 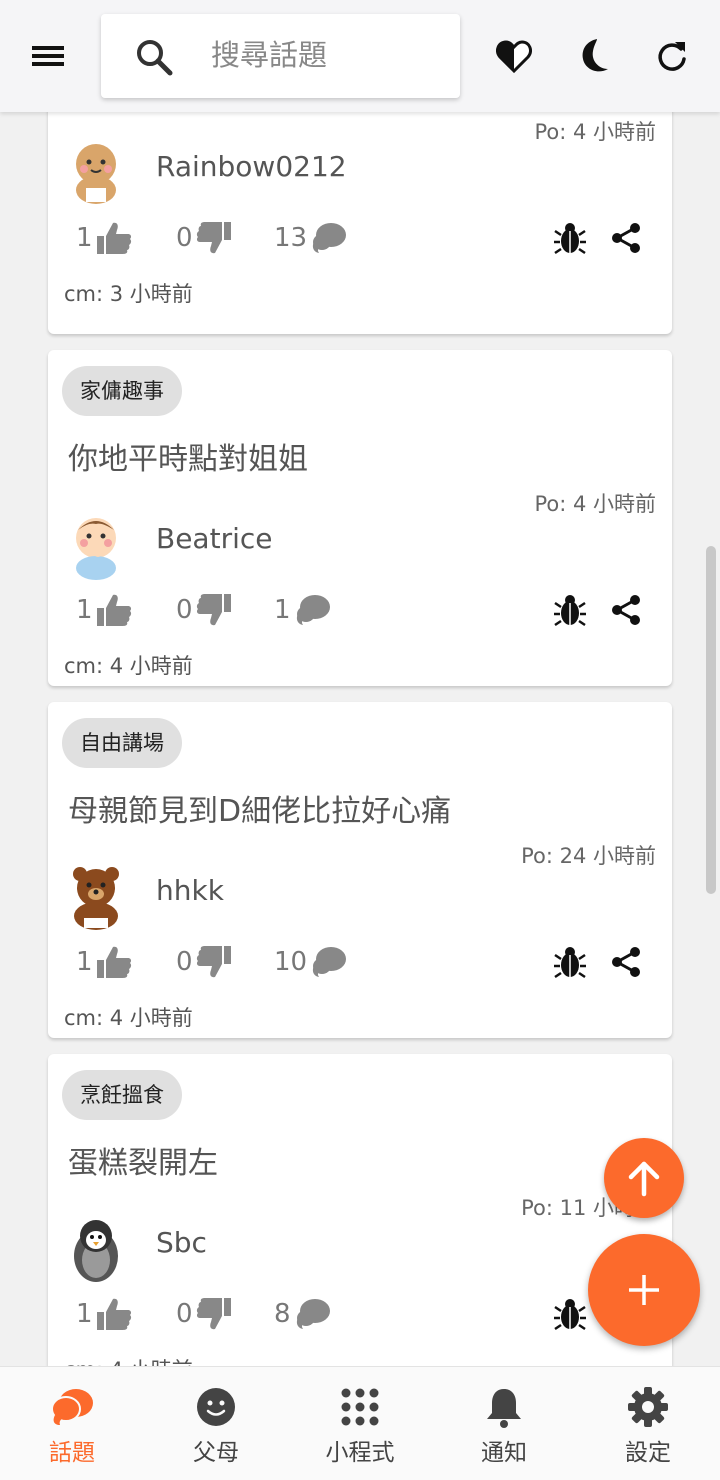 What do you see at coordinates (291, 238) in the screenshot?
I see `comment-count: 13` at bounding box center [291, 238].